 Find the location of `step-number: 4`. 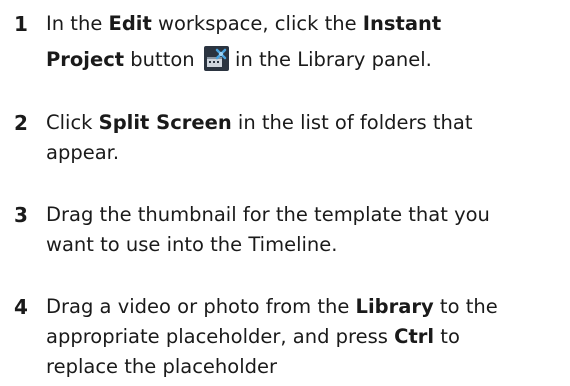

step-number: 4 is located at coordinates (21, 307).